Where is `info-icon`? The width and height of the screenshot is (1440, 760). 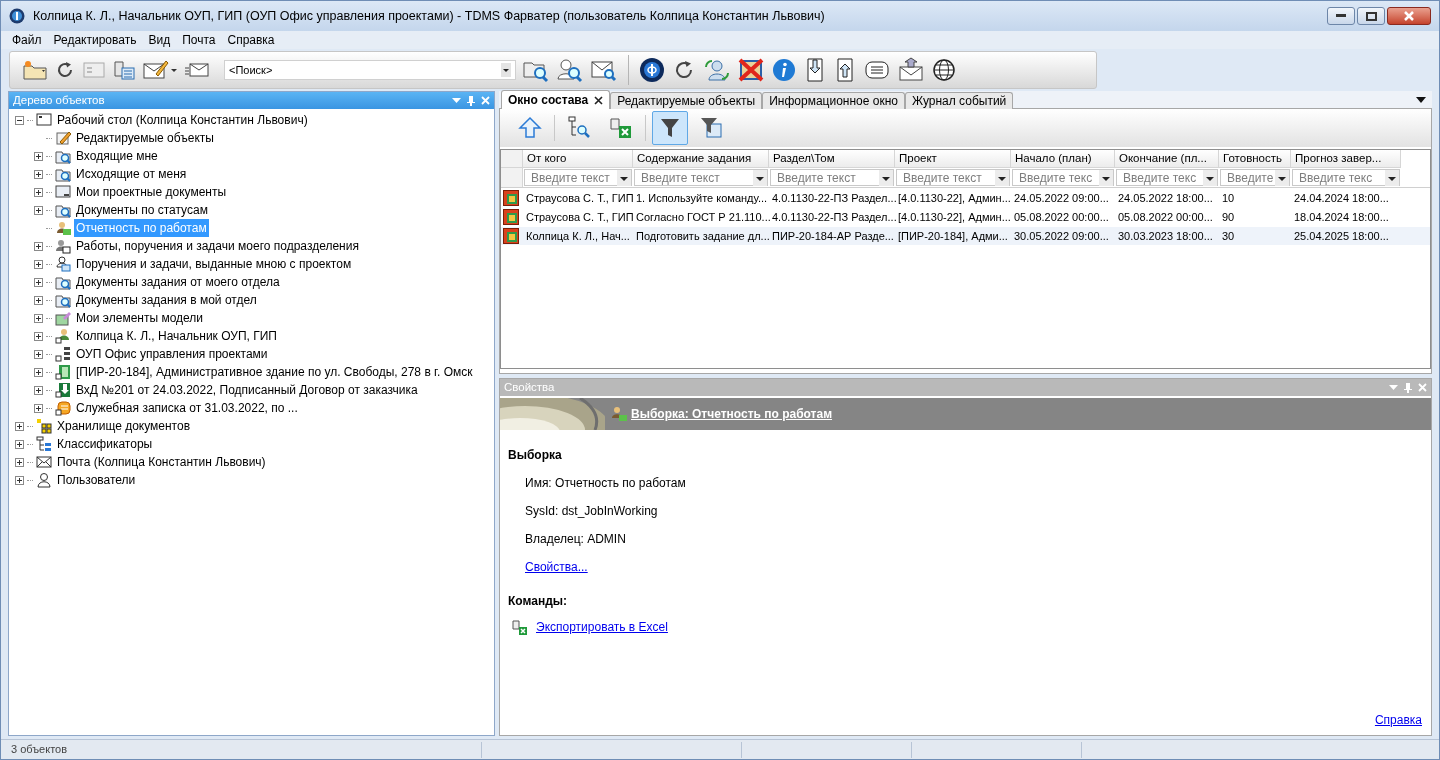 info-icon is located at coordinates (784, 70).